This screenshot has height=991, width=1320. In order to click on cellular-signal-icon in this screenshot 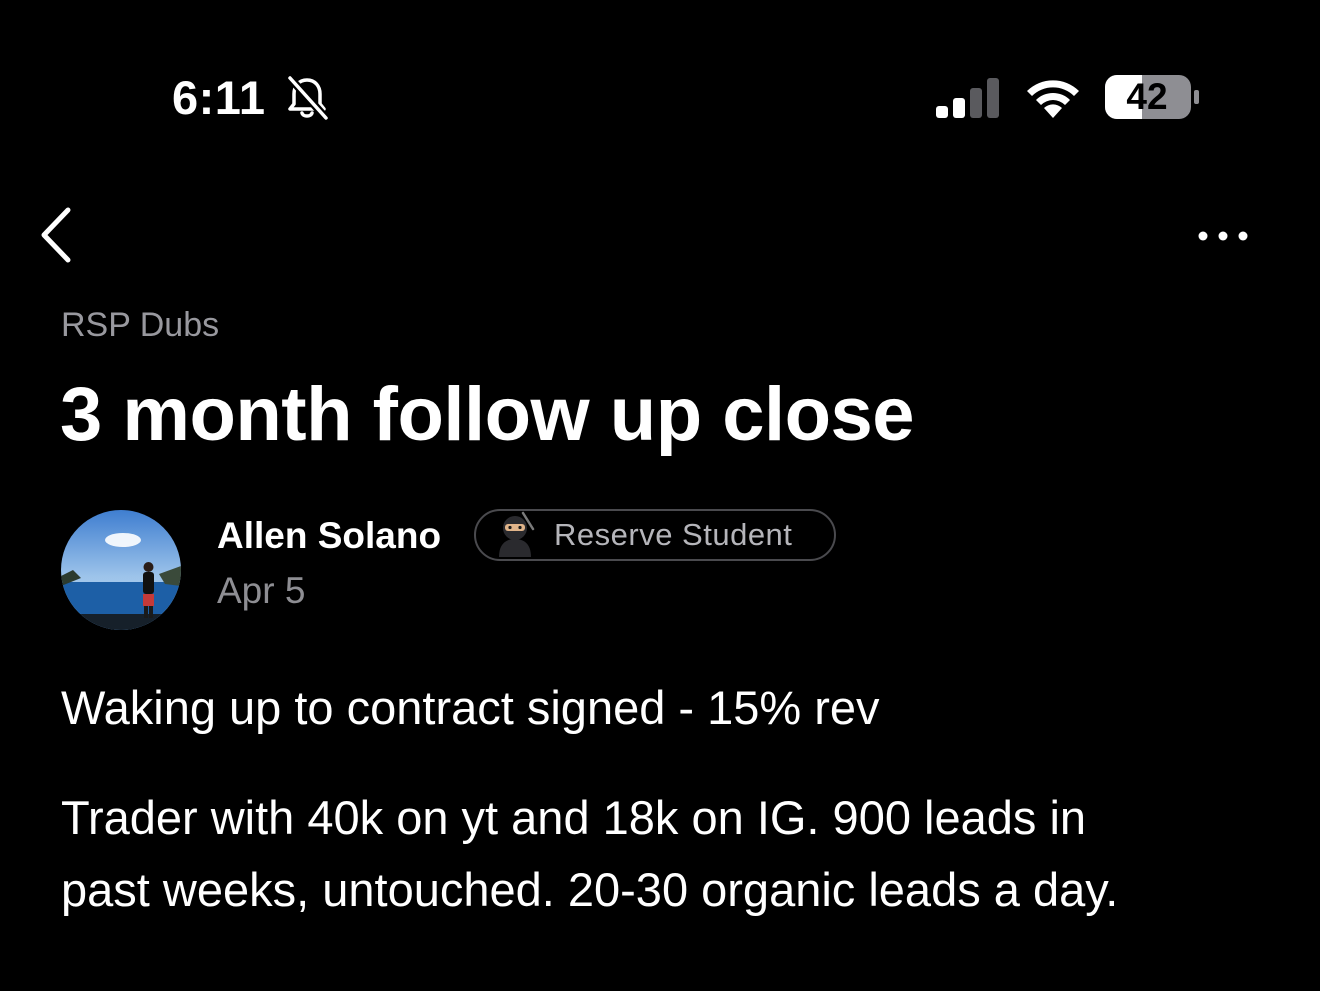, I will do `click(967, 98)`.